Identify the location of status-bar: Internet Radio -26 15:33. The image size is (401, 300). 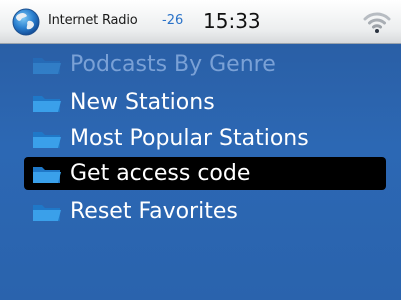
(200, 22).